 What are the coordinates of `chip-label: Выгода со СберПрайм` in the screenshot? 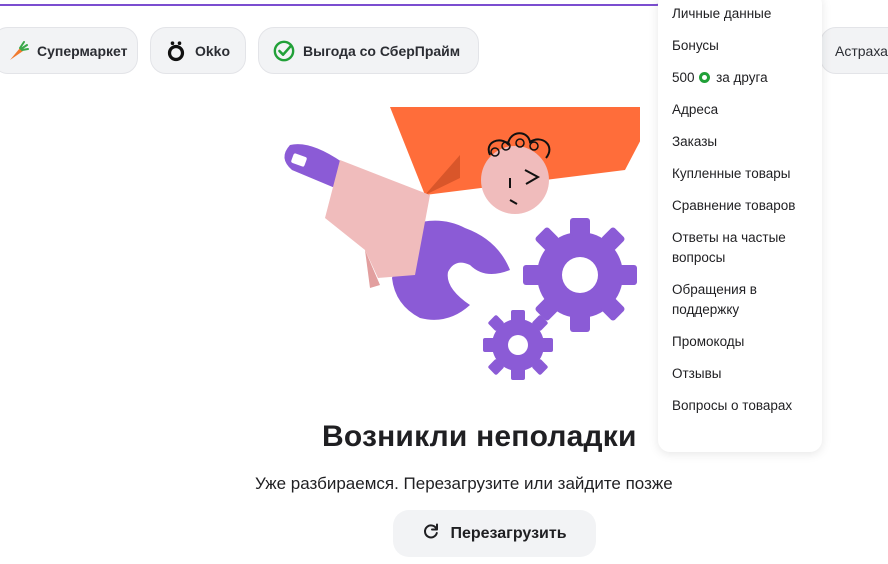 It's located at (382, 50).